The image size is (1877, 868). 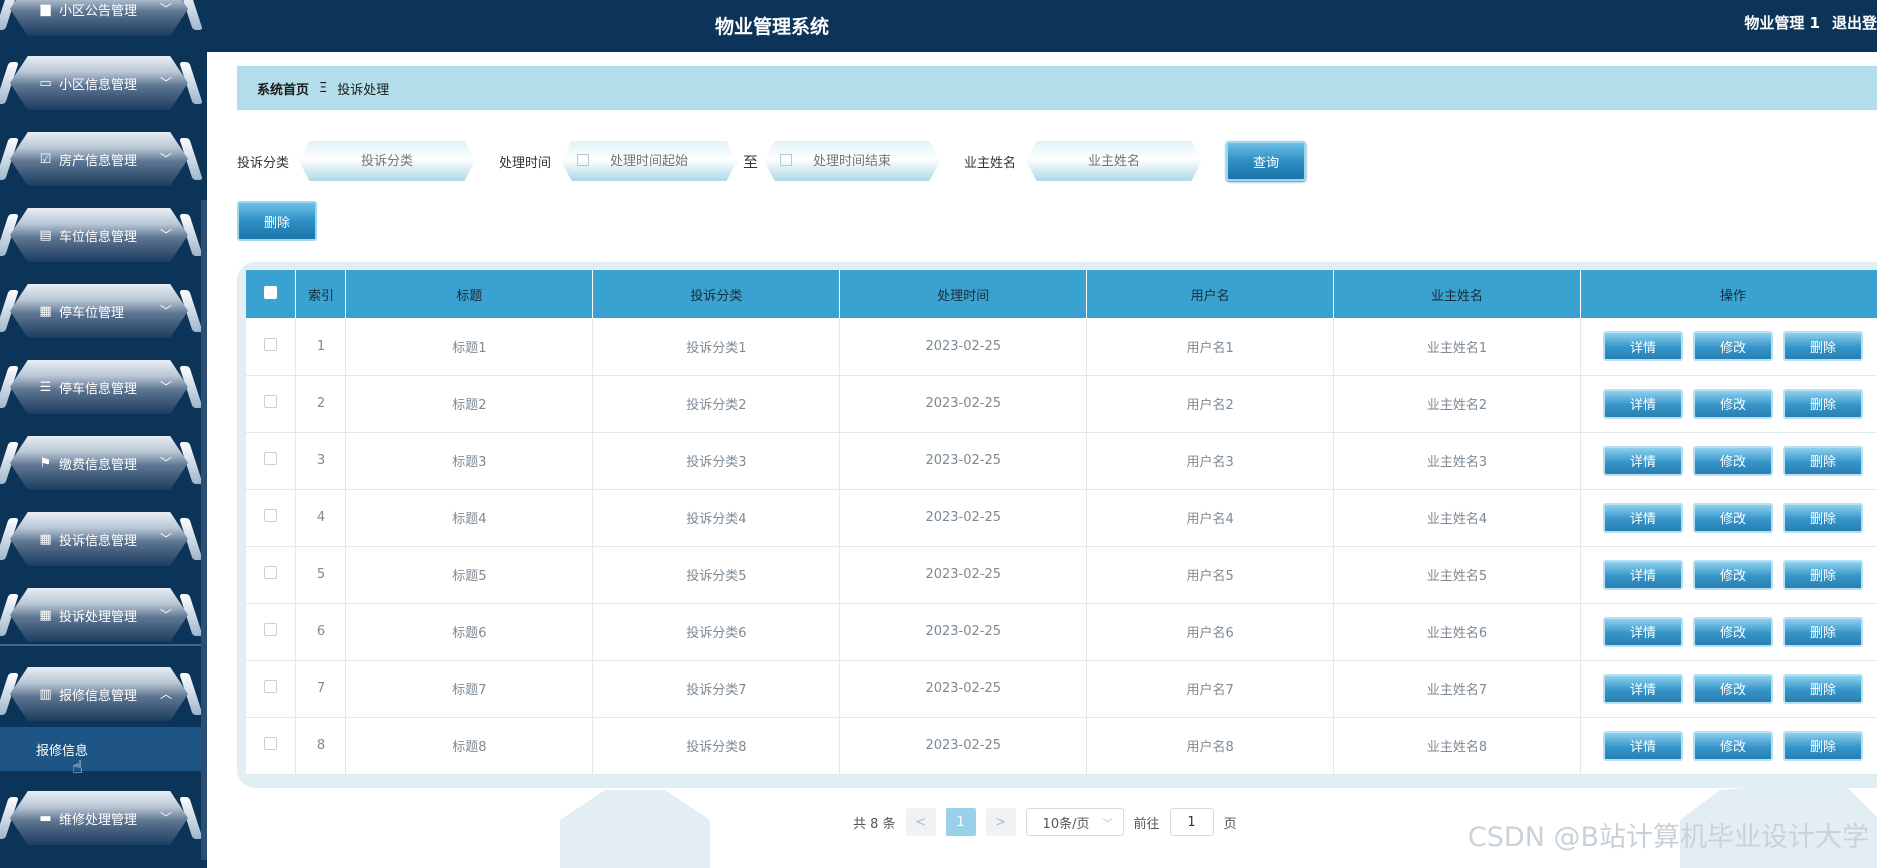 What do you see at coordinates (1210, 460) in the screenshot?
I see `cell-username: 用户名3` at bounding box center [1210, 460].